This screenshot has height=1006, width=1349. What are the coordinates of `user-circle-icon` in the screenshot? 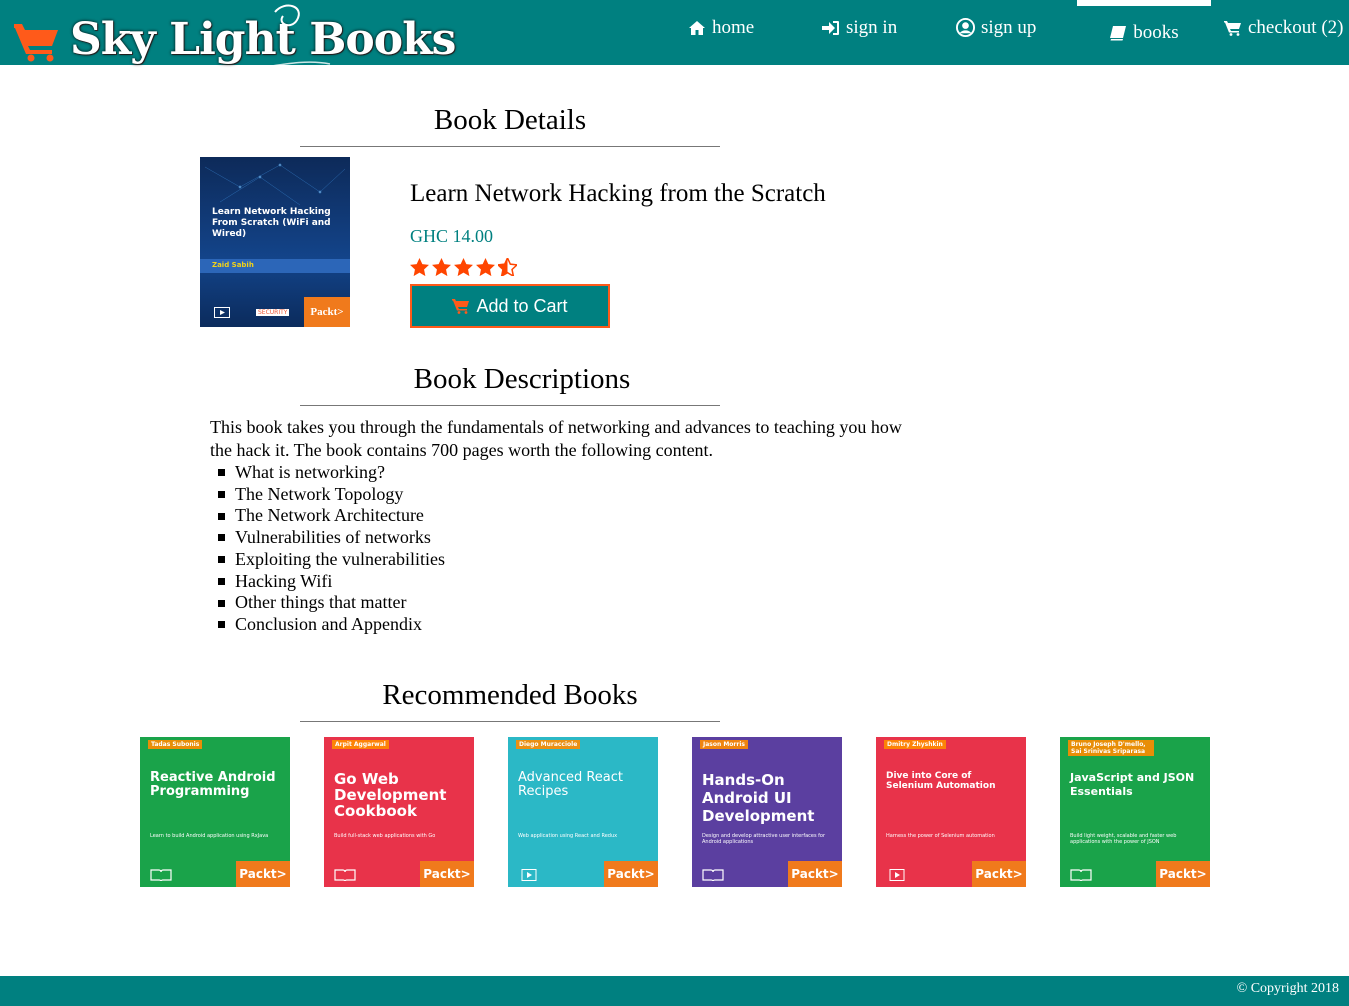 It's located at (965, 27).